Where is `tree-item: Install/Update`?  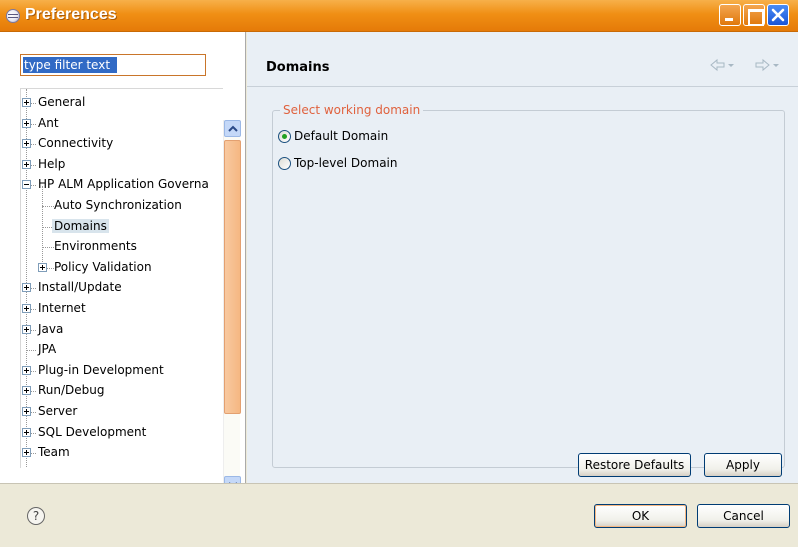
tree-item: Install/Update is located at coordinates (122, 288).